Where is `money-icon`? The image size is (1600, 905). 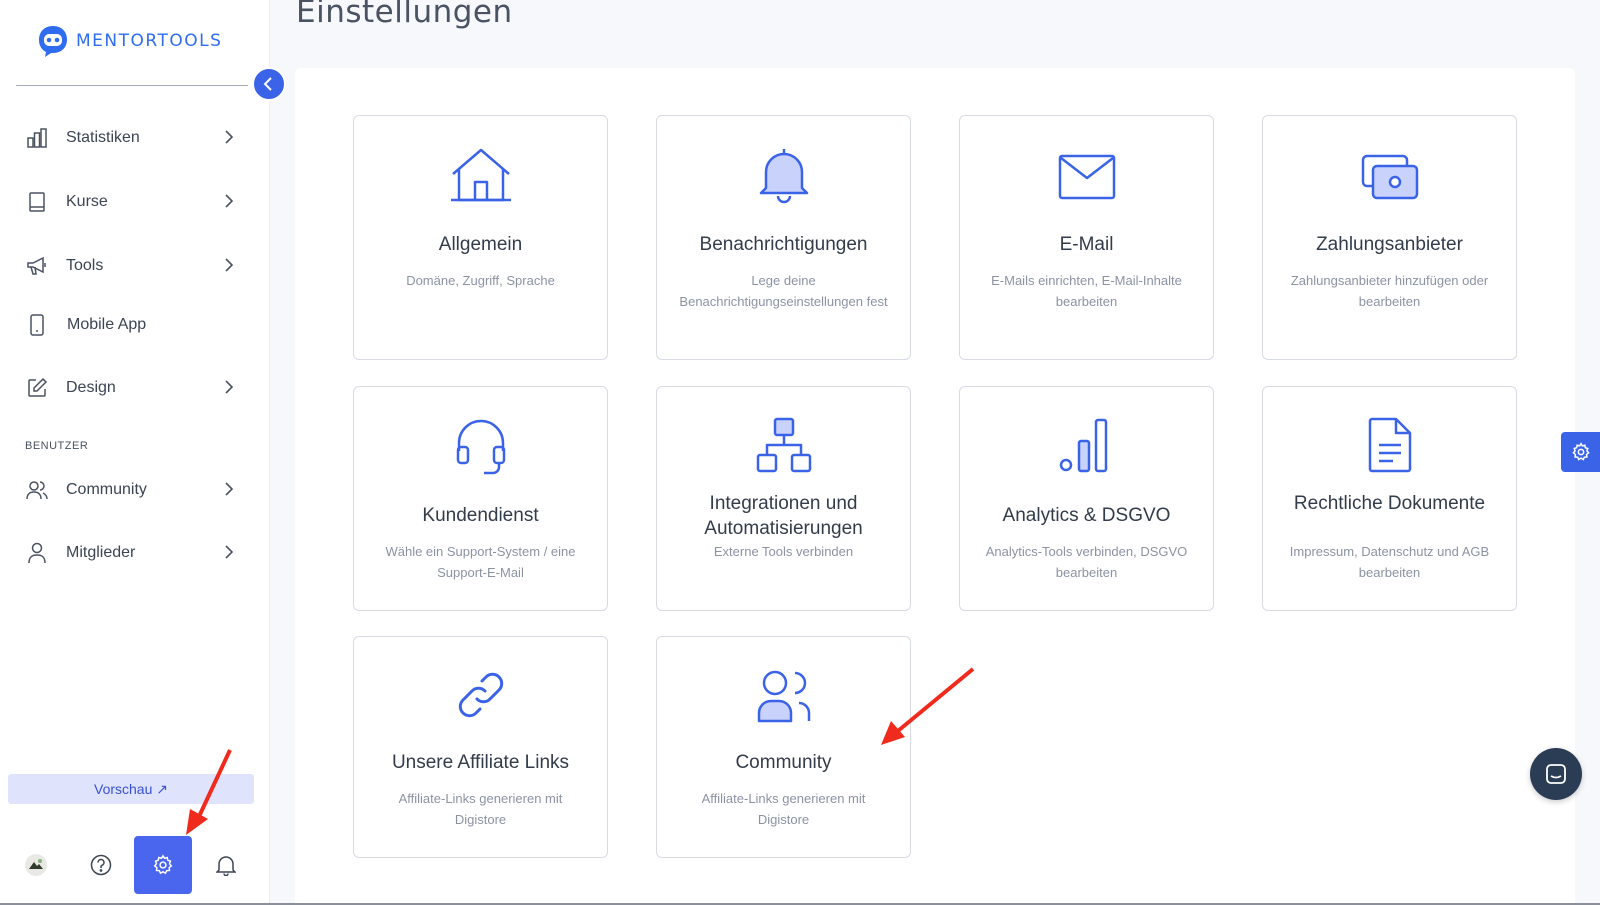 money-icon is located at coordinates (1389, 177).